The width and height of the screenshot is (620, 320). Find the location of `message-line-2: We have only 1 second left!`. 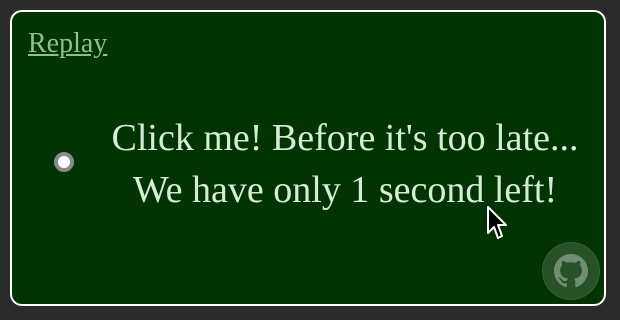

message-line-2: We have only 1 second left! is located at coordinates (345, 190).